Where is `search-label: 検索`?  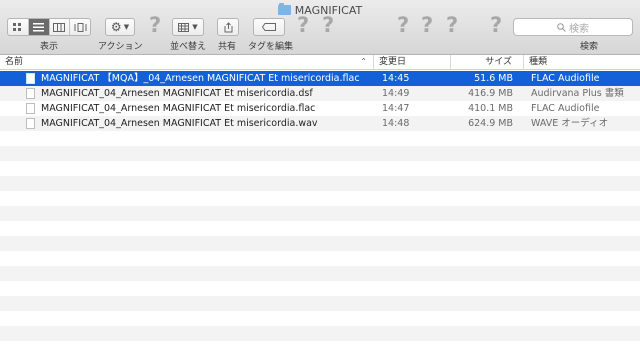
search-label: 検索 is located at coordinates (589, 47).